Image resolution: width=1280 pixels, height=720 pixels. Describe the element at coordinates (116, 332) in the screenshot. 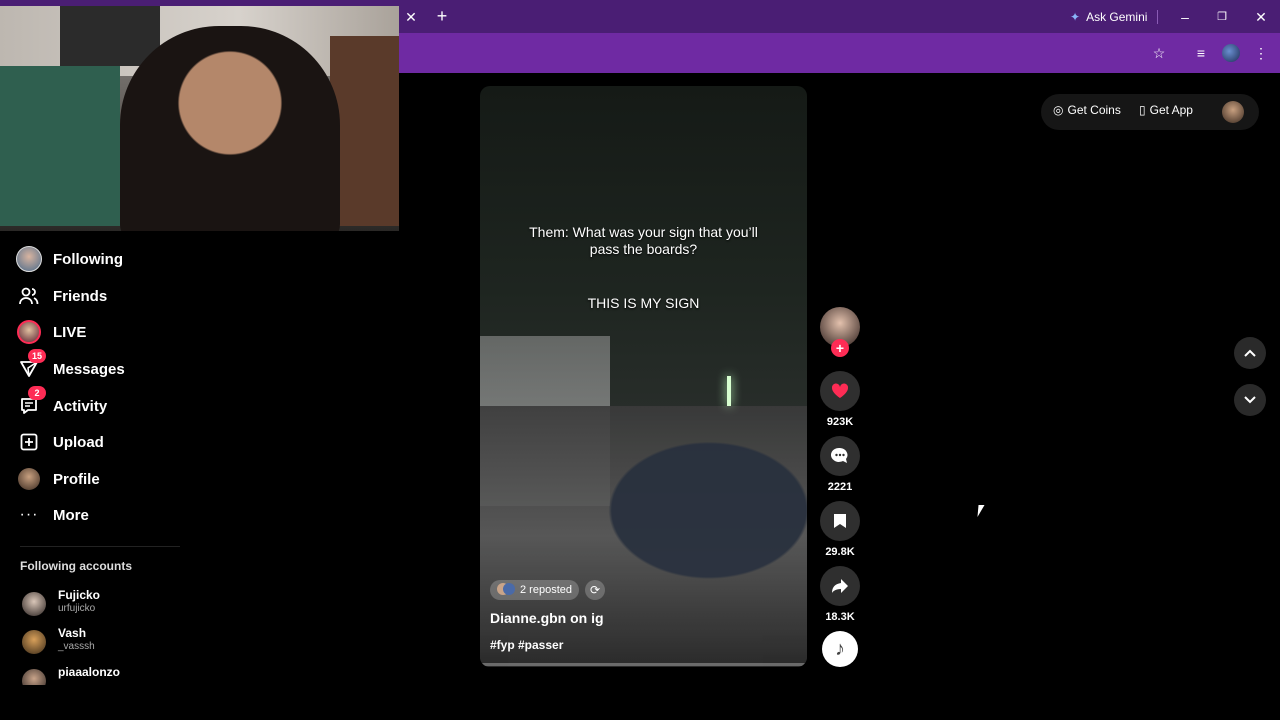

I see `sidebar-item-live: LIVE` at that location.